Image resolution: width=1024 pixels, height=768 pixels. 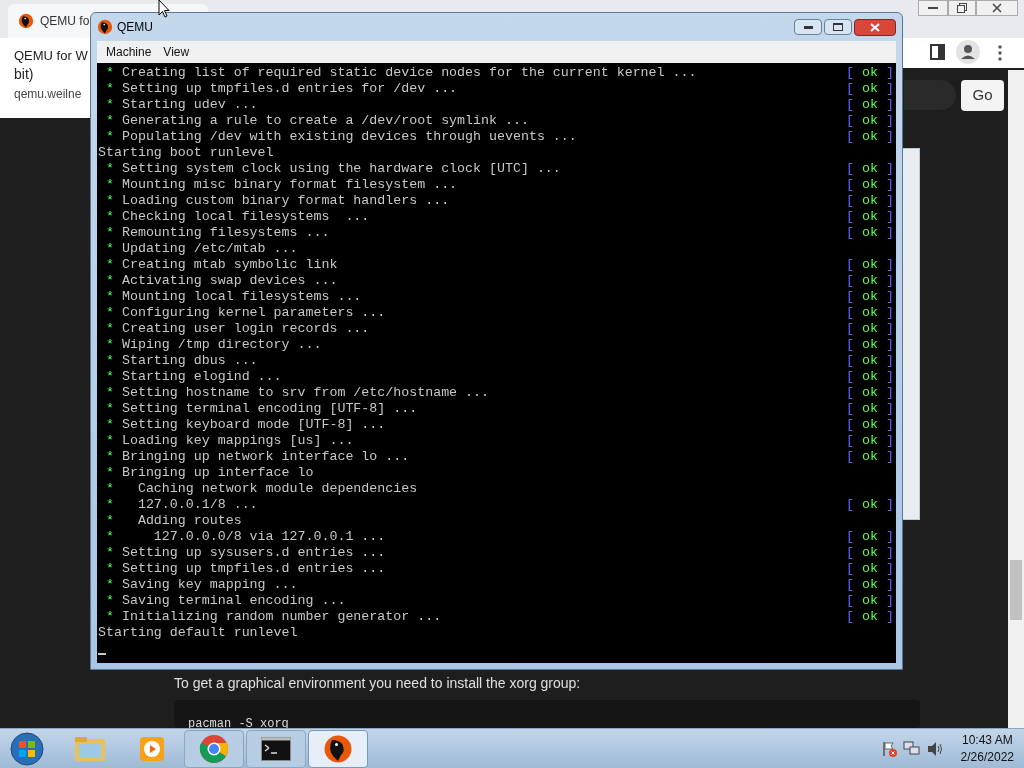 What do you see at coordinates (27, 748) in the screenshot?
I see `windows-logo-icon` at bounding box center [27, 748].